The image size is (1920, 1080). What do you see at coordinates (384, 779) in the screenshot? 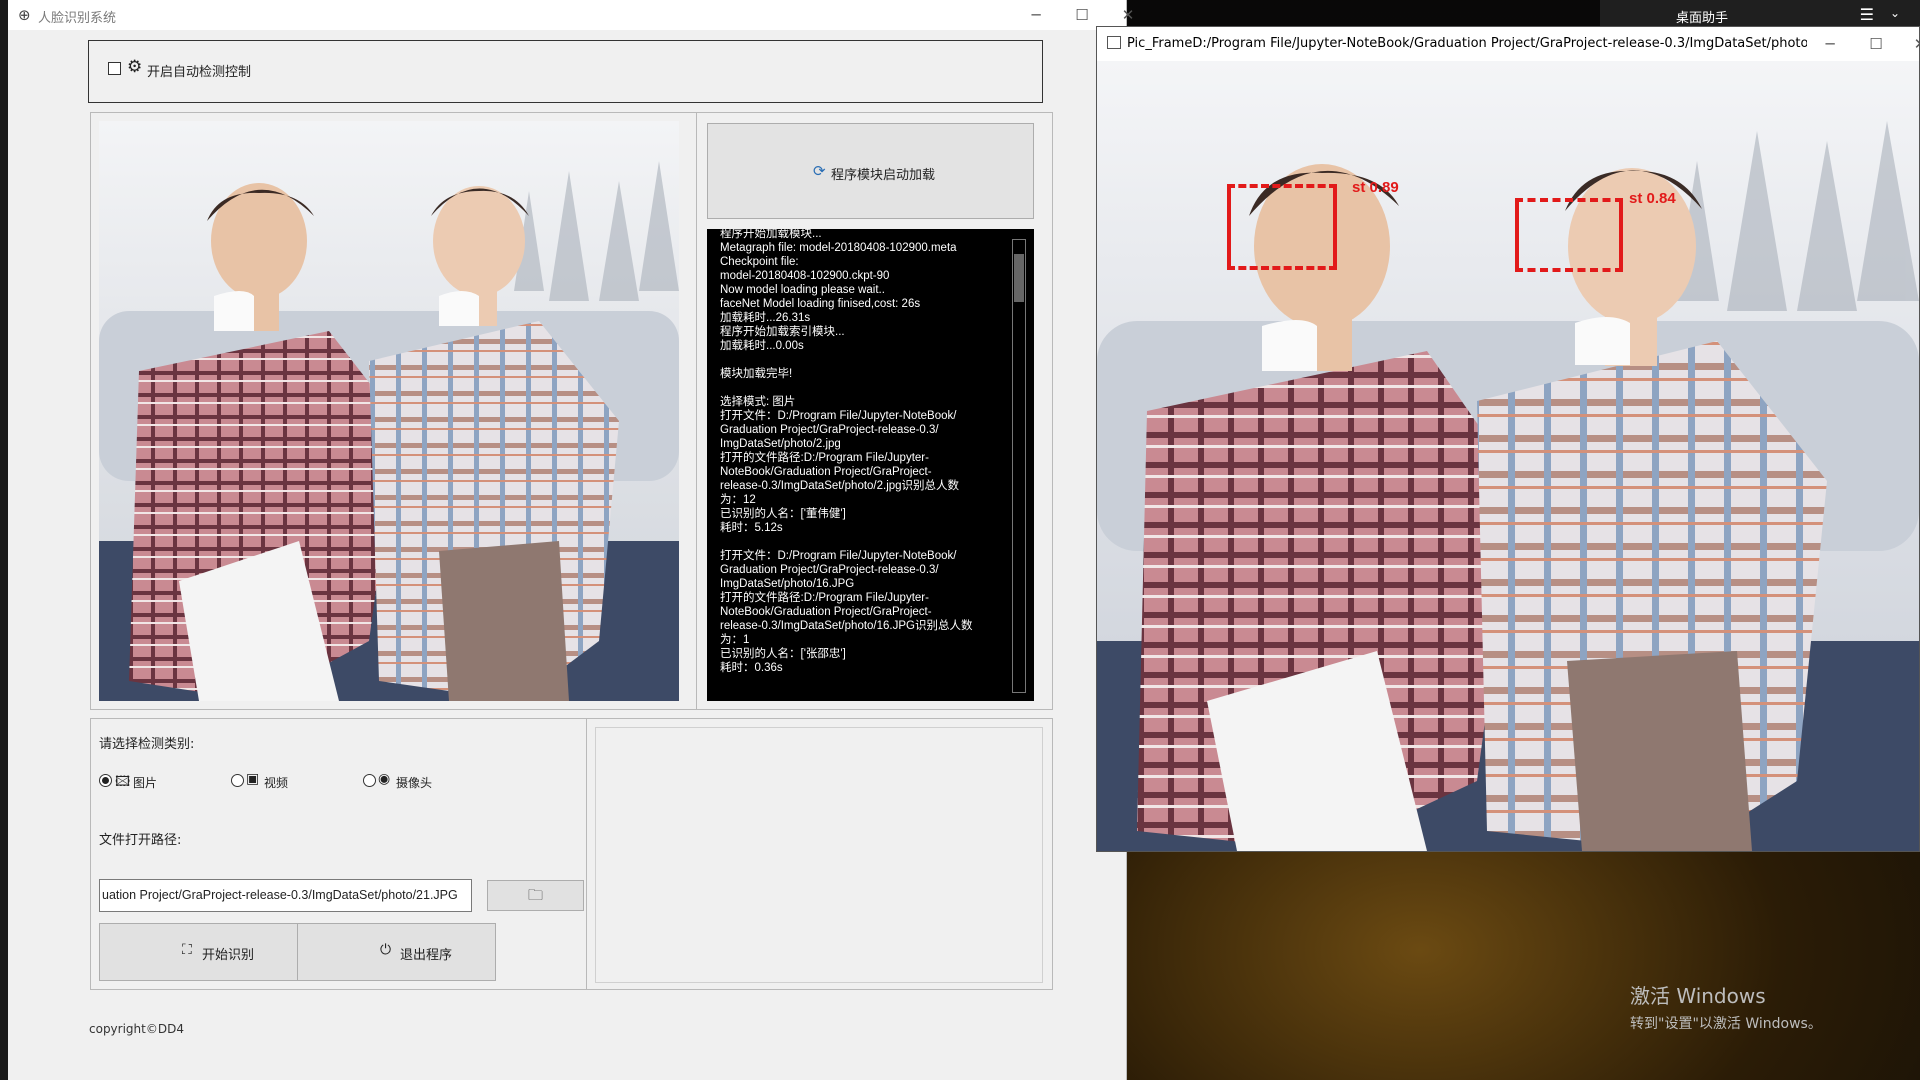
I see `webcam-icon: ◉` at bounding box center [384, 779].